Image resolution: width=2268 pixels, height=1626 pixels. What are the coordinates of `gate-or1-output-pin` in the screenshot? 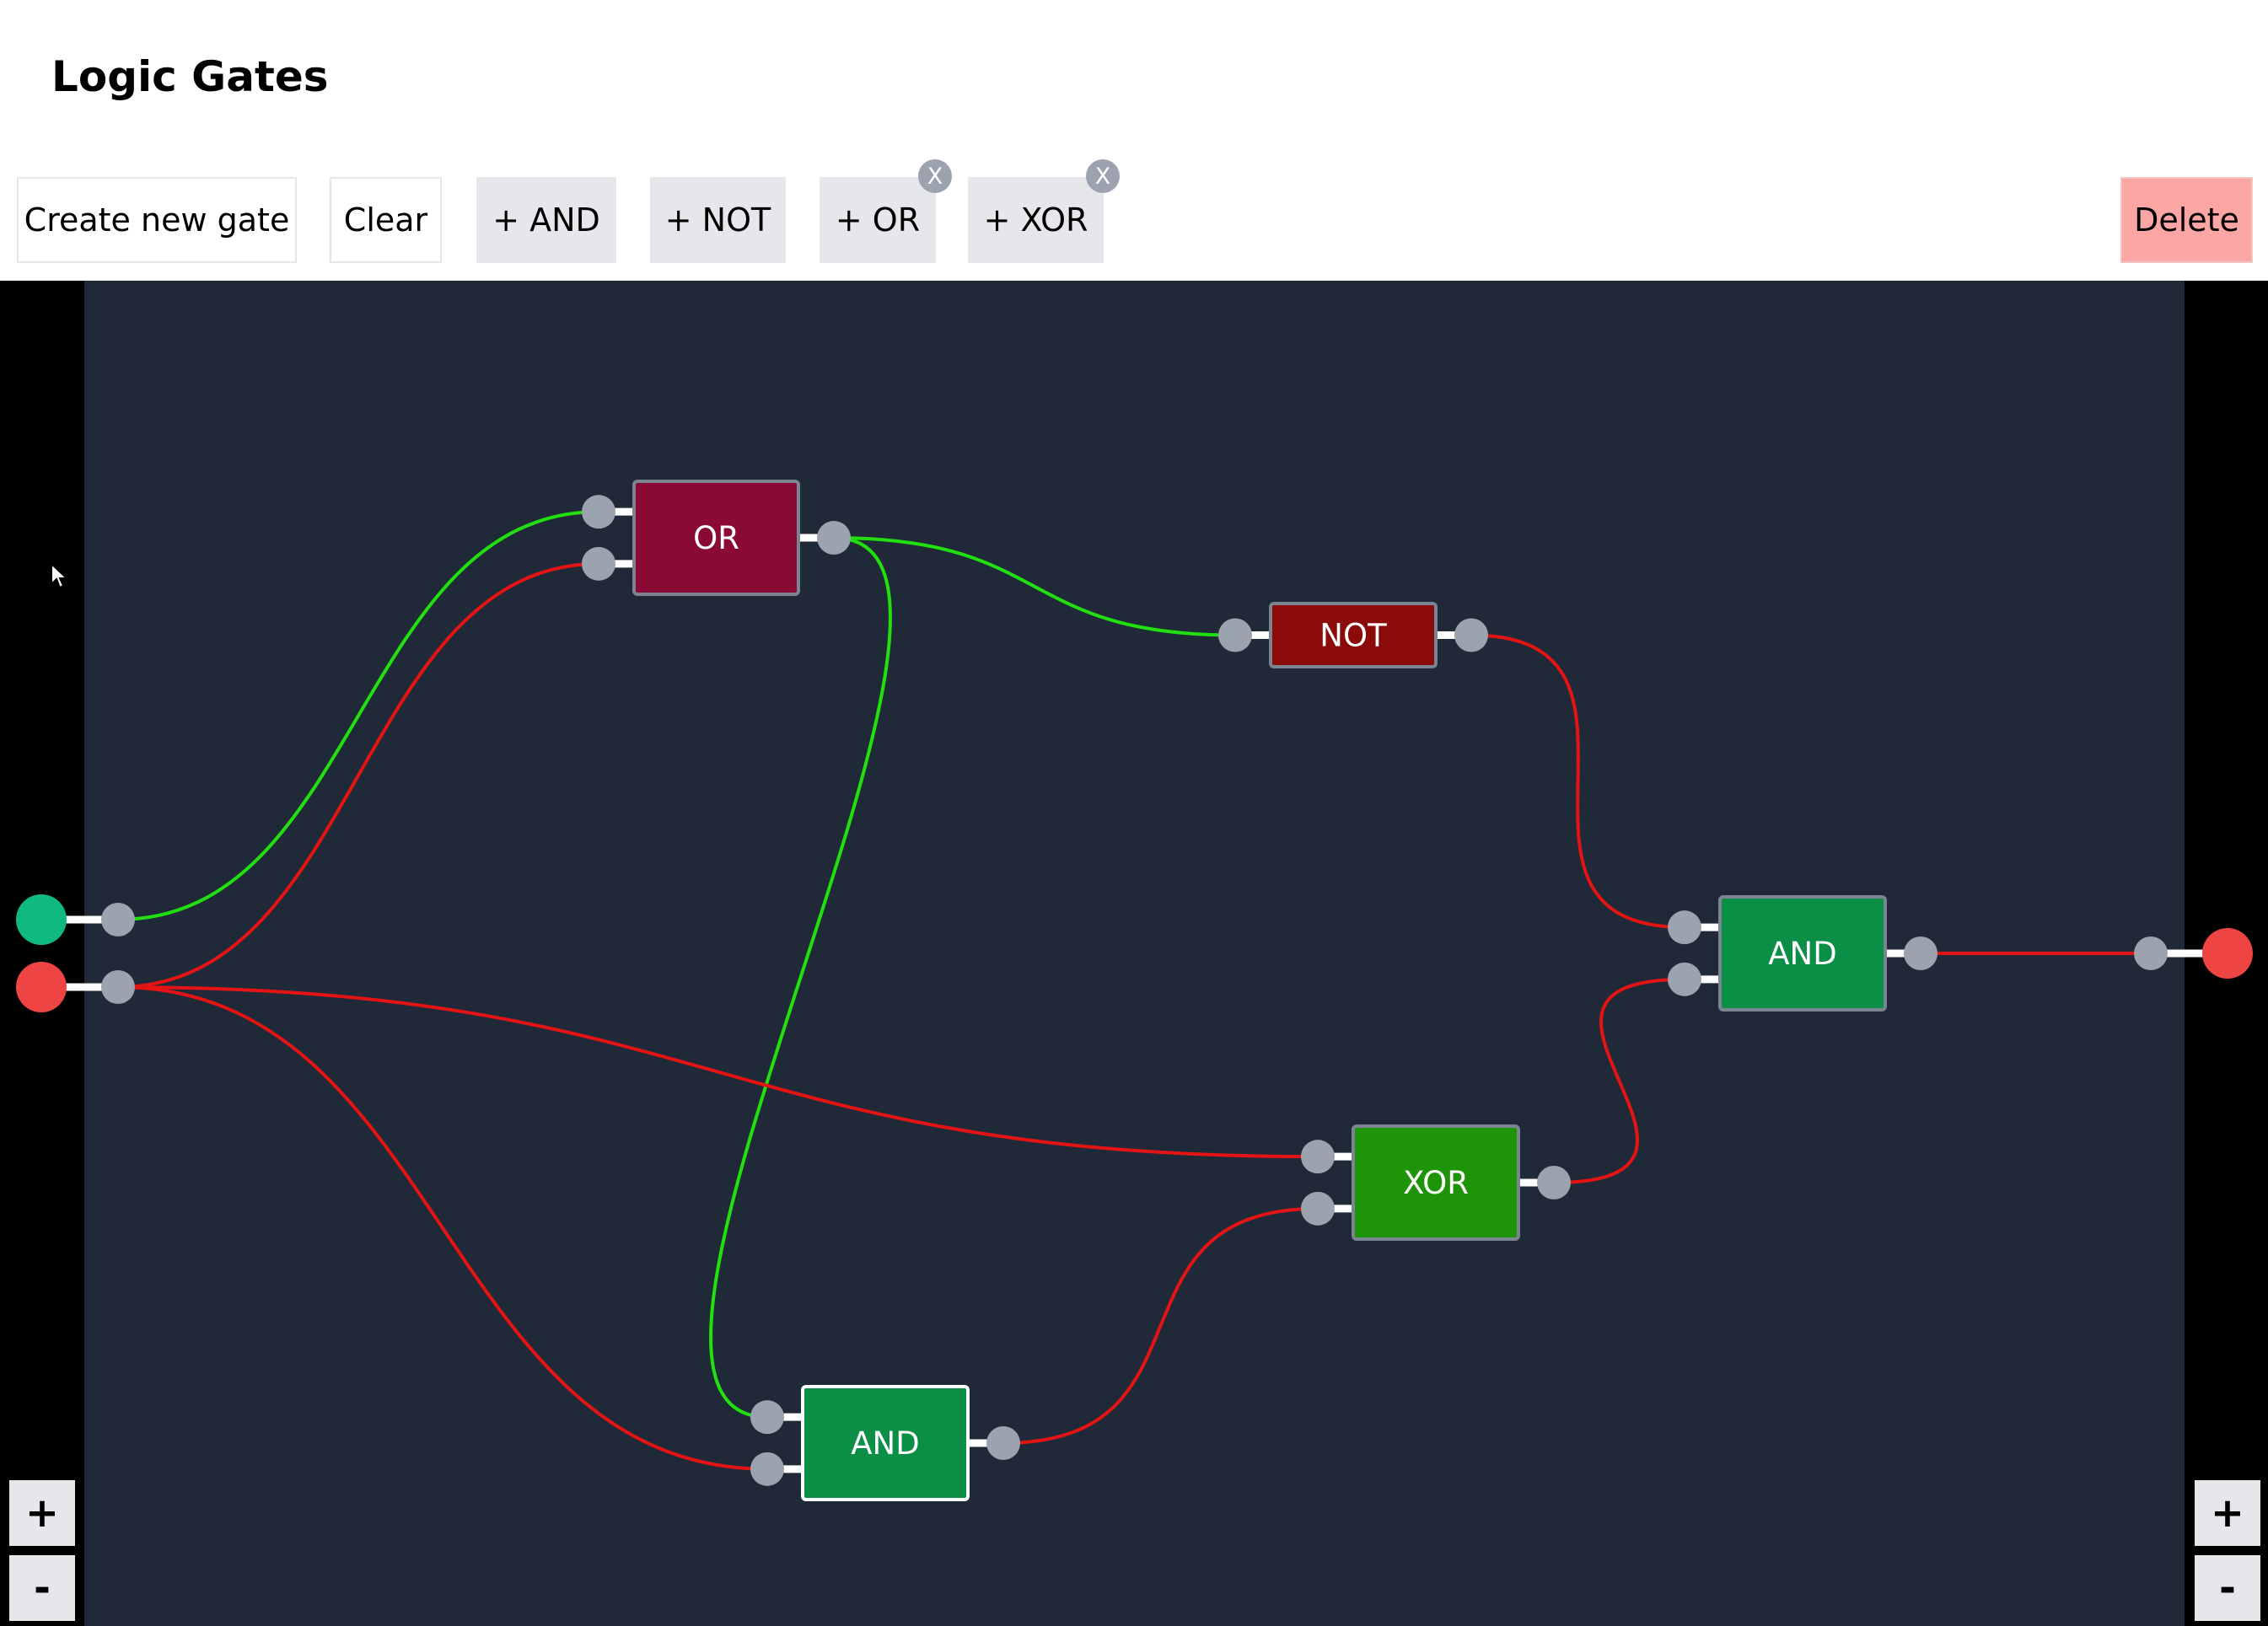 It's located at (834, 538).